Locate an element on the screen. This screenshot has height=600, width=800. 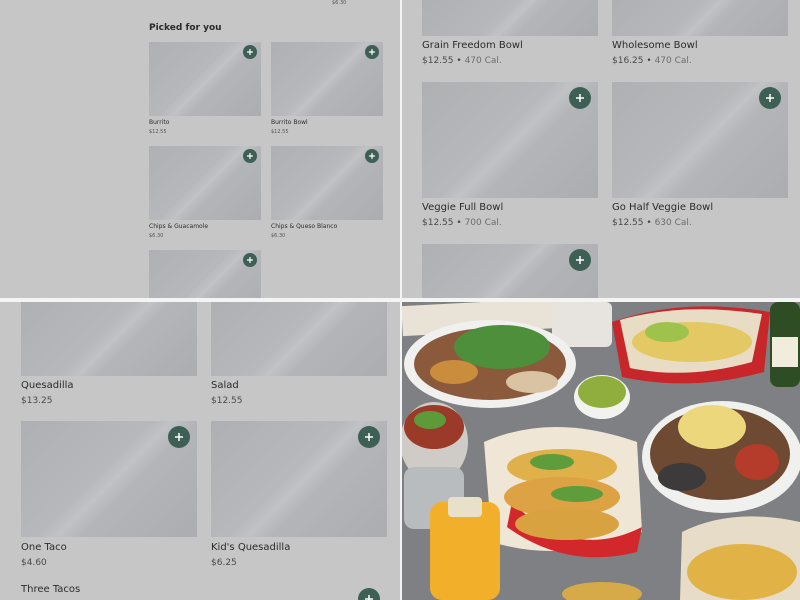
item-meta: $12.55 • 700 Cal. is located at coordinates (462, 223).